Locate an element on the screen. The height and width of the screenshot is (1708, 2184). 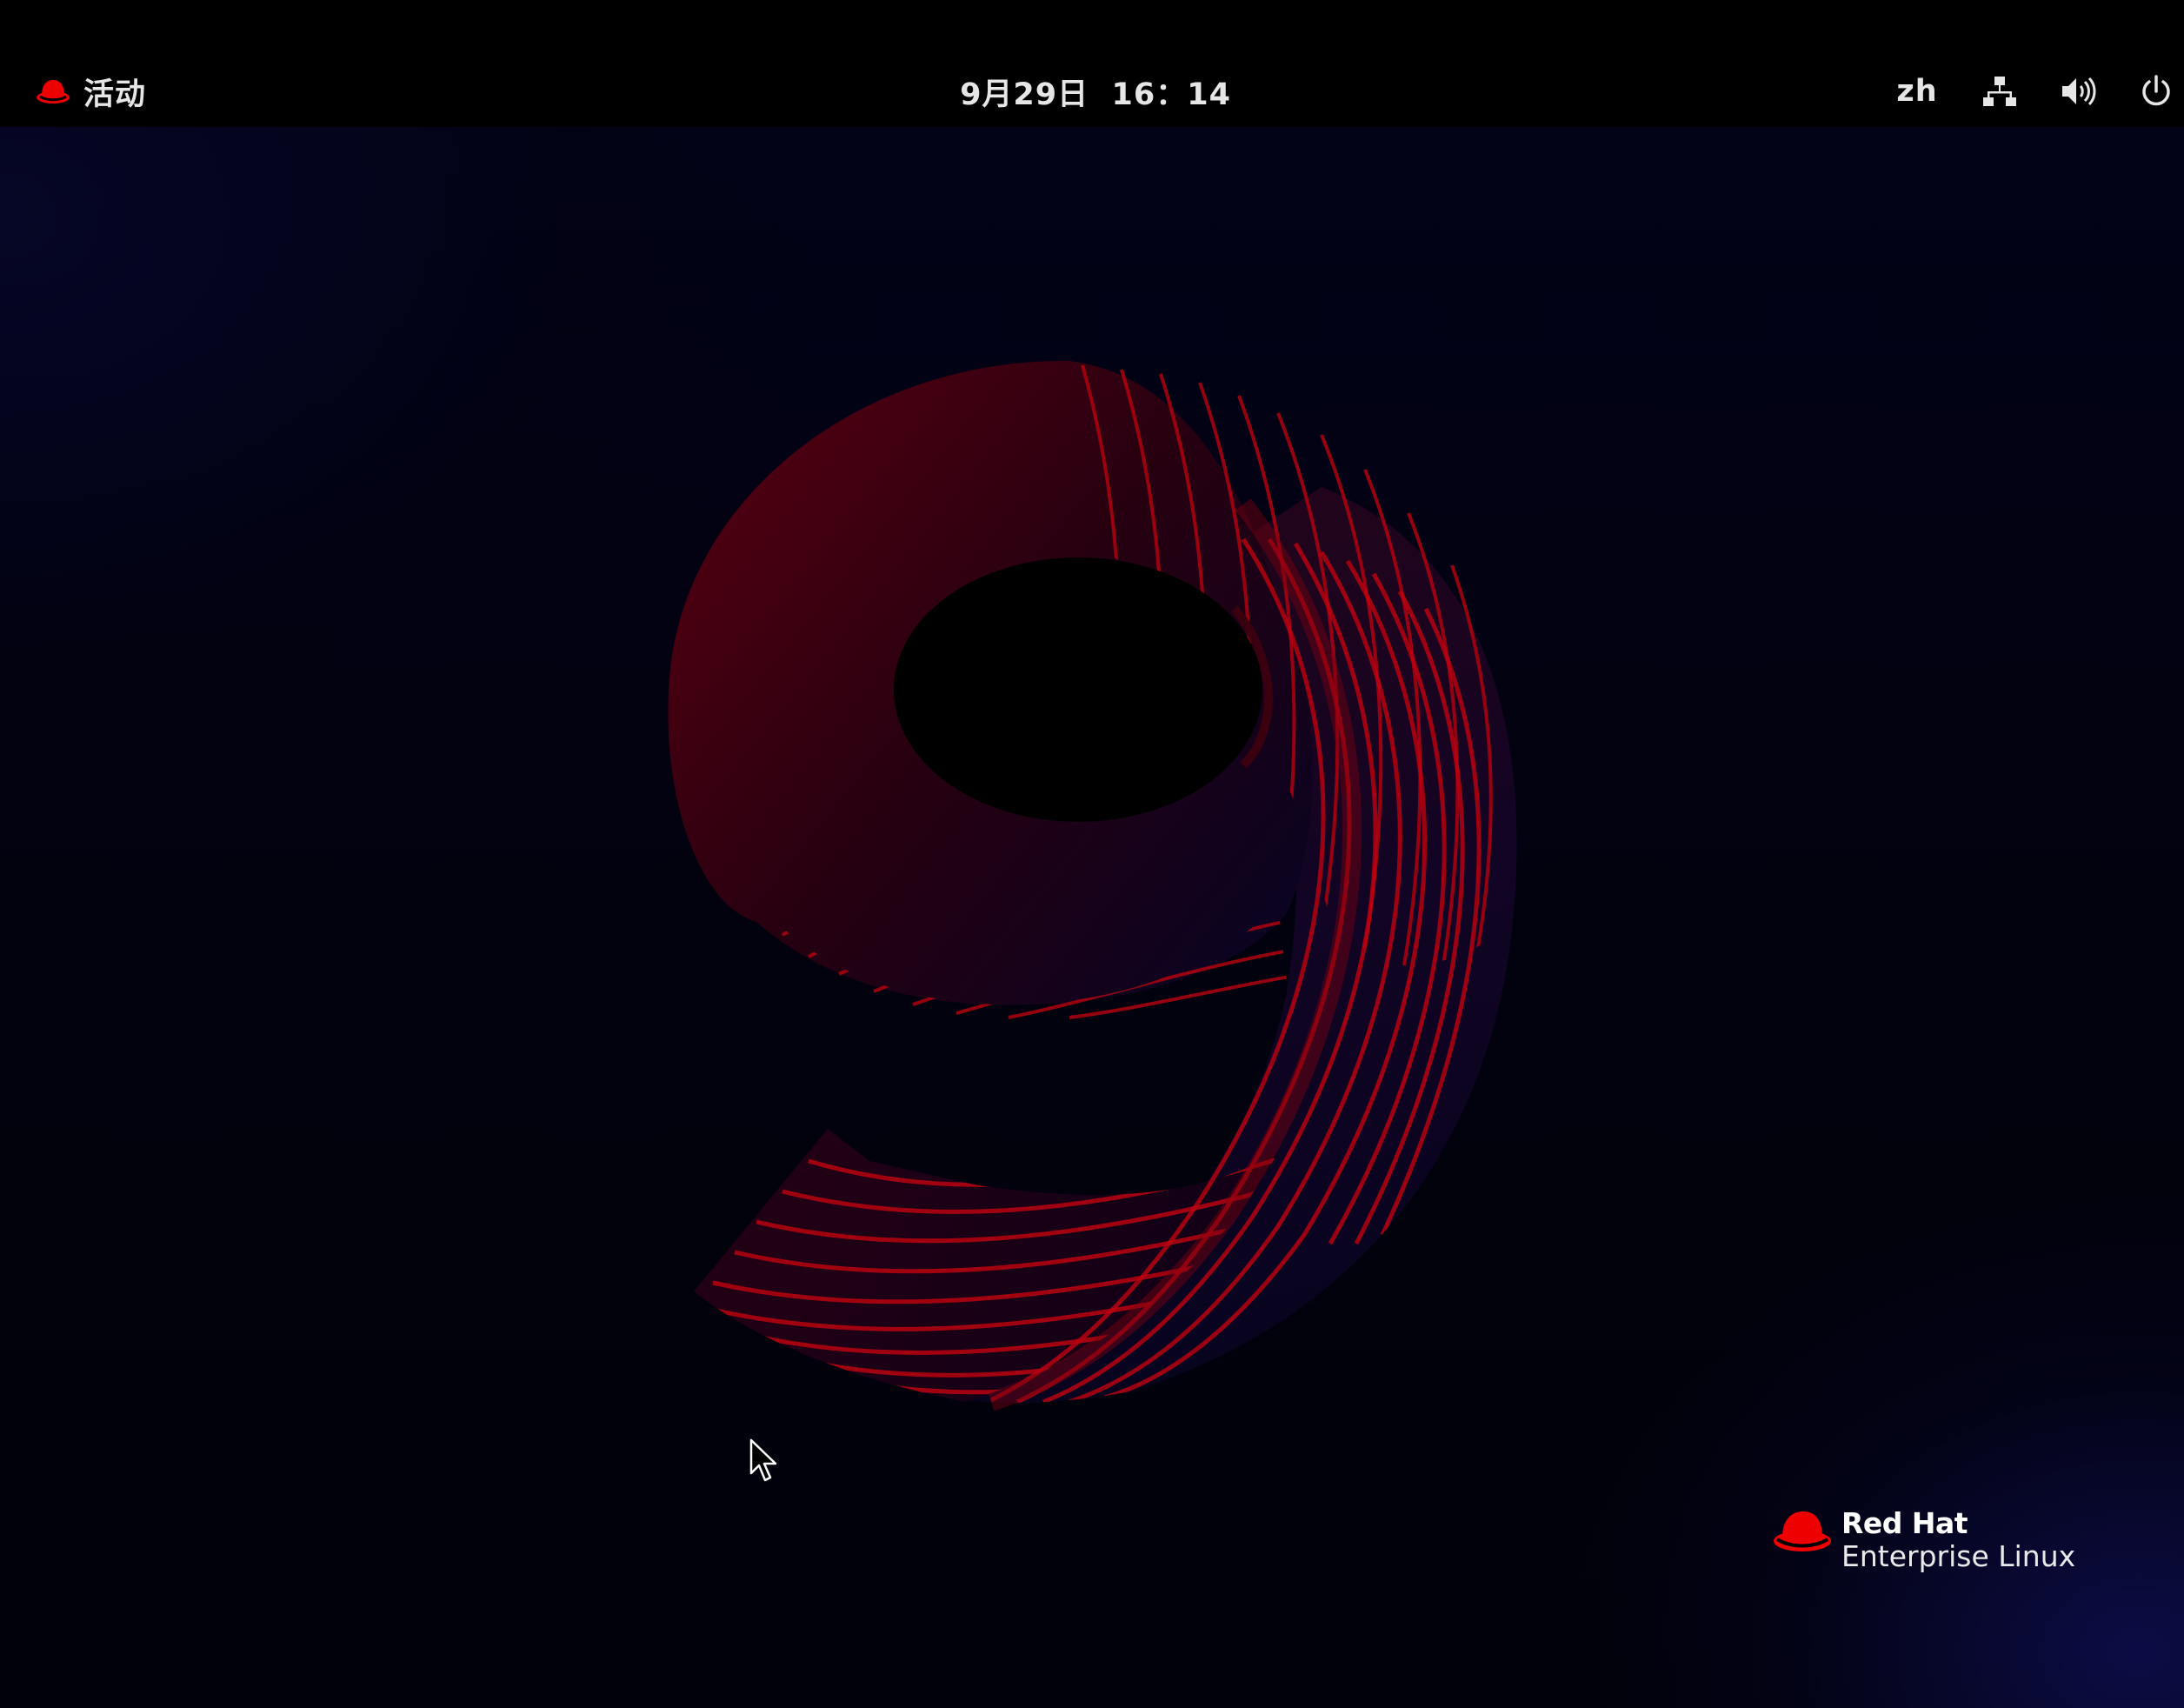
redhat-hat-icon is located at coordinates (1802, 1531).